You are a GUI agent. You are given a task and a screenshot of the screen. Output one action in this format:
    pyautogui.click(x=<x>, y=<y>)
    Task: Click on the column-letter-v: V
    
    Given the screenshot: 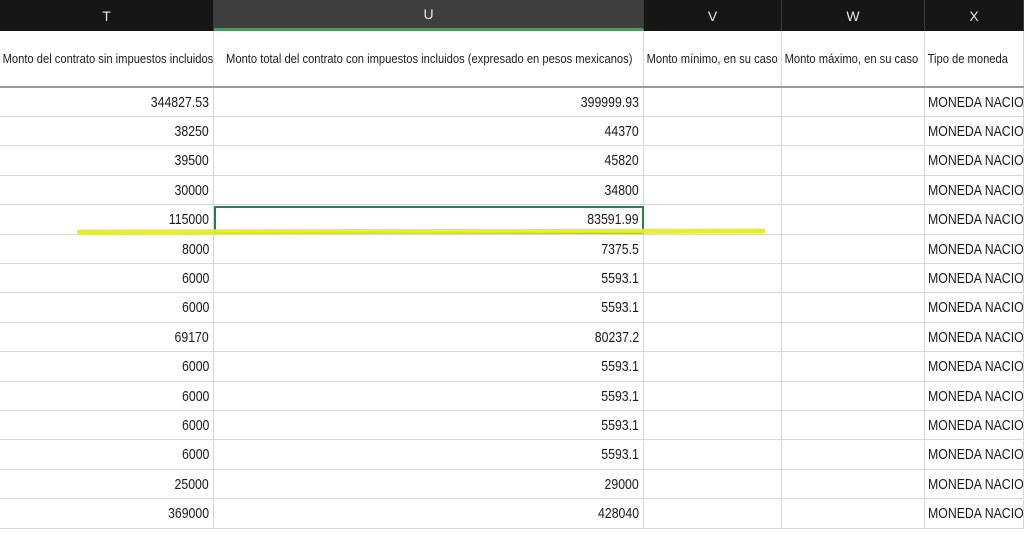 What is the action you would take?
    pyautogui.click(x=713, y=15)
    